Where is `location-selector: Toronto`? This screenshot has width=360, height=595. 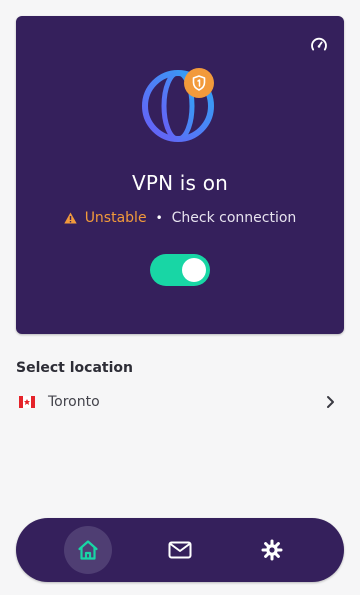
location-selector: Toronto is located at coordinates (180, 402).